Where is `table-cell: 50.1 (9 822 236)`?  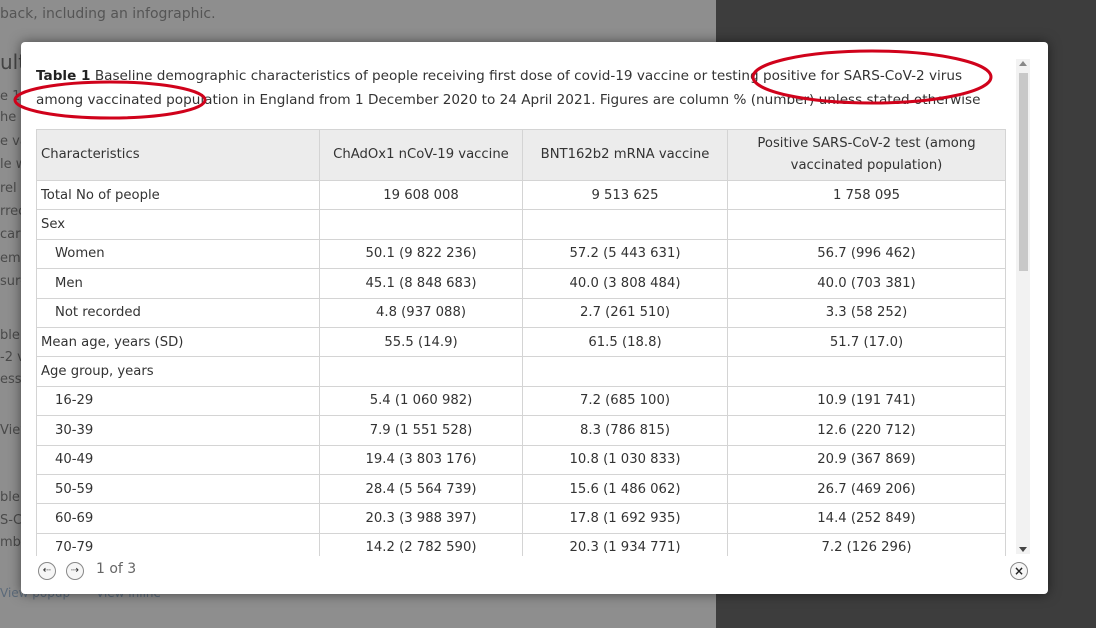
table-cell: 50.1 (9 822 236) is located at coordinates (421, 254).